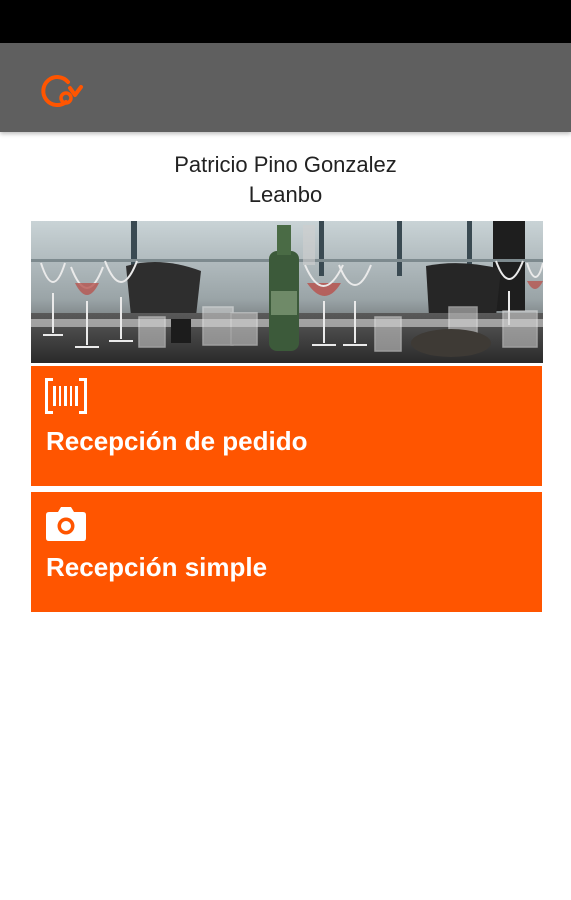  I want to click on simple-reception-button: Recepción simple, so click(286, 552).